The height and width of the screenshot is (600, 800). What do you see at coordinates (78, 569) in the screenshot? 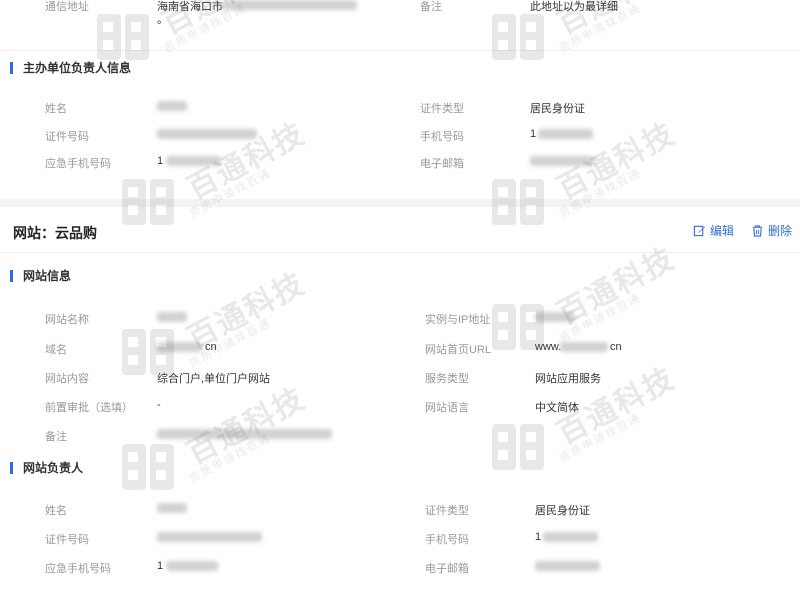
I see `mgr-emergency-mobile-label: 应急手机号码` at bounding box center [78, 569].